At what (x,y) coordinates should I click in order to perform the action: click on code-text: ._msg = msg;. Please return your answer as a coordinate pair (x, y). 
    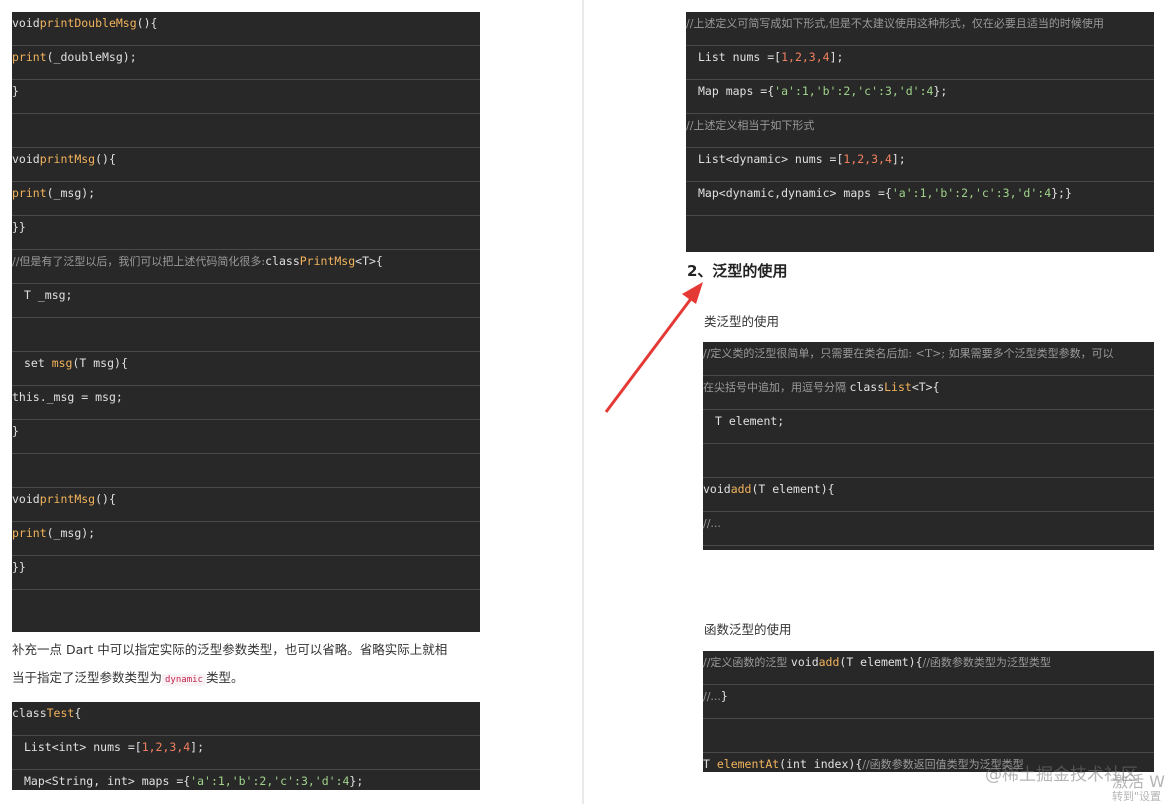
    Looking at the image, I should click on (81, 397).